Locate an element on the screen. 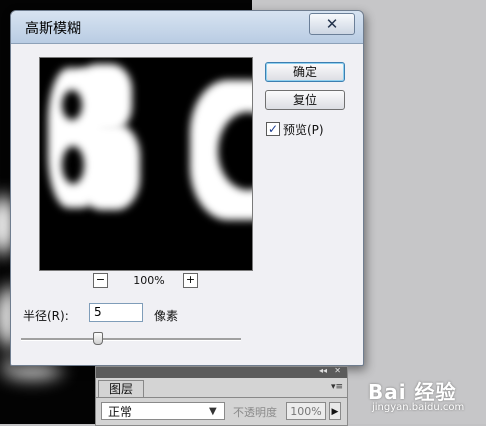 The image size is (486, 426). layers-panel: ◂◂ ✕ 图层 ▾≡ 正常 ▼ 不透明度 100% ▶ is located at coordinates (221, 396).